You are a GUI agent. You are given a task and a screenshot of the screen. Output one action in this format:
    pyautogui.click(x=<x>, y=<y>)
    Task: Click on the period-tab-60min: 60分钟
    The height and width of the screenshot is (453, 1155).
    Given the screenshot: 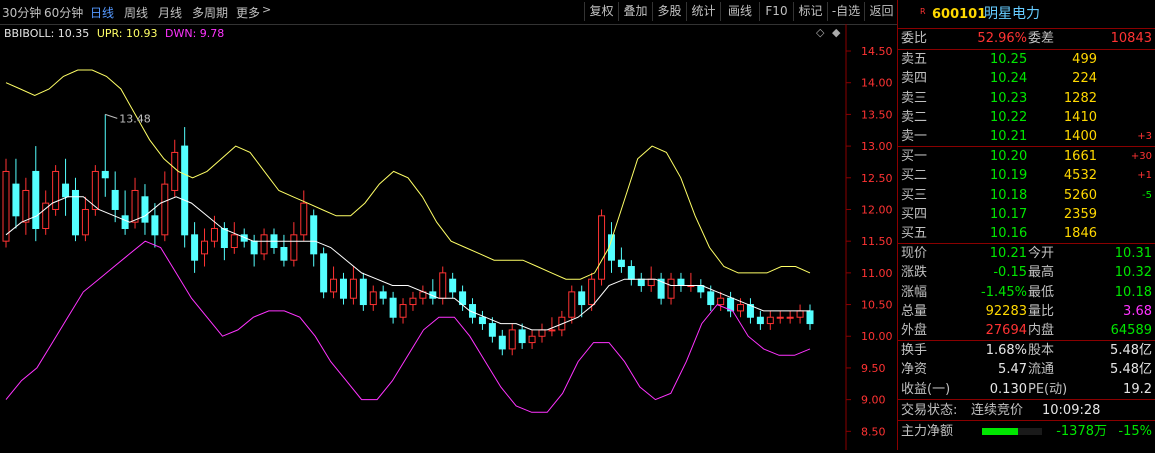 What is the action you would take?
    pyautogui.click(x=63, y=12)
    